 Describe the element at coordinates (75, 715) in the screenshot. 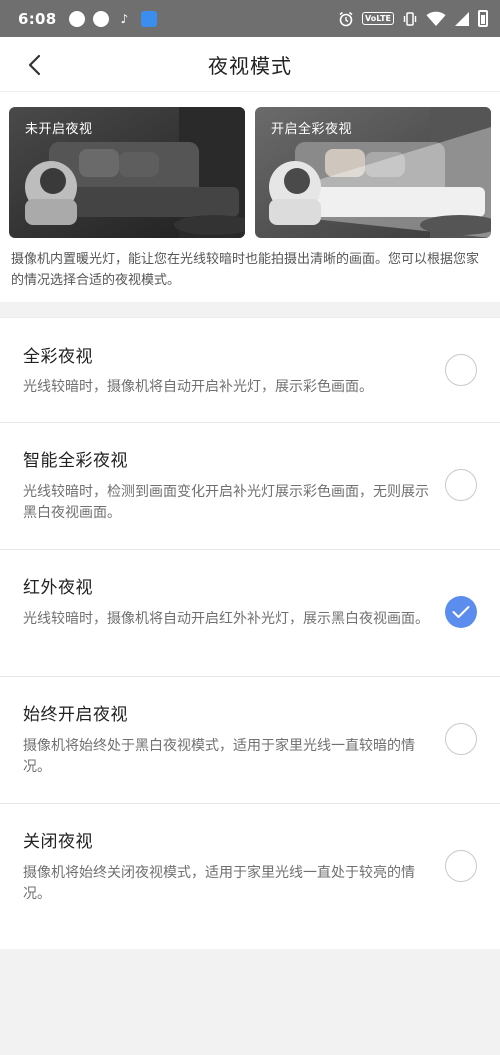

I see `option-title: 始终开启夜视` at that location.